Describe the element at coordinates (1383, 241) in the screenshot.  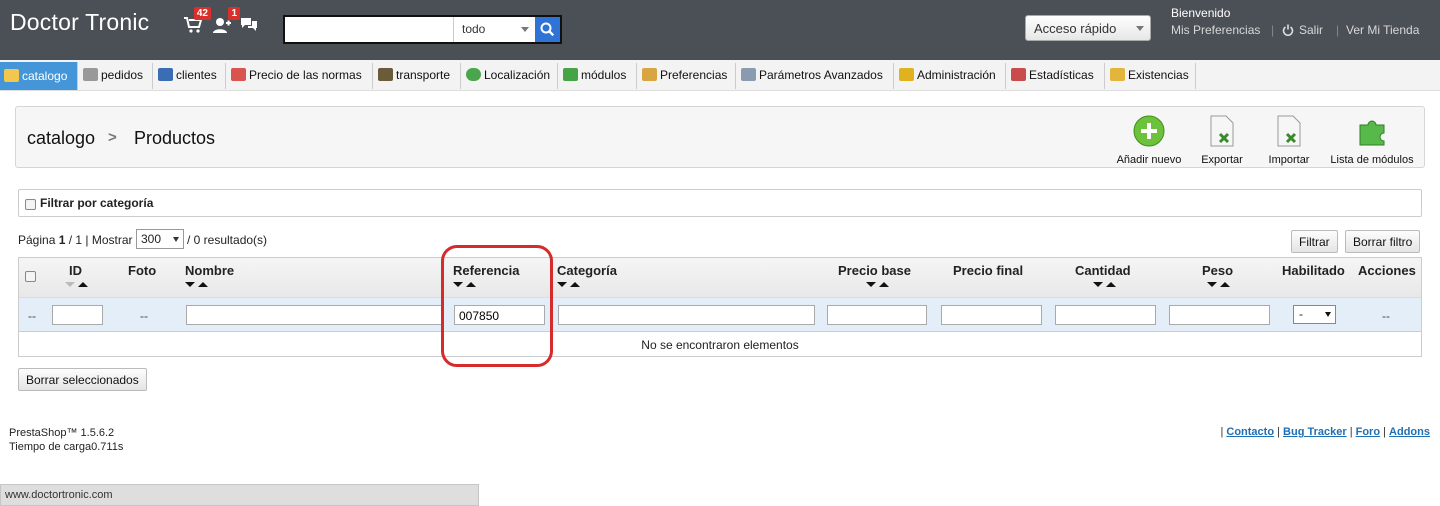
I see `reset-filter-button: Borrar filtro` at that location.